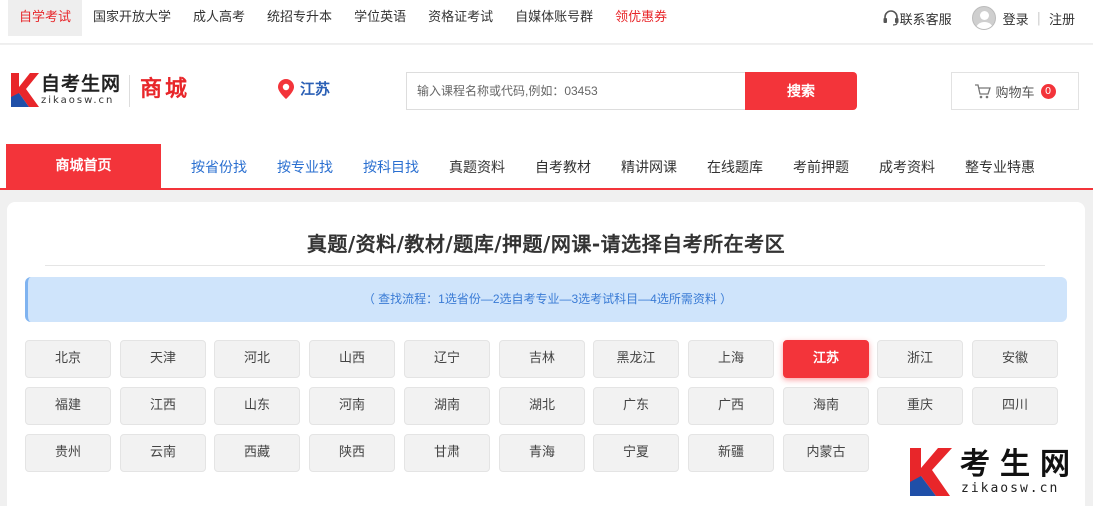  I want to click on province-button: 重庆, so click(920, 406).